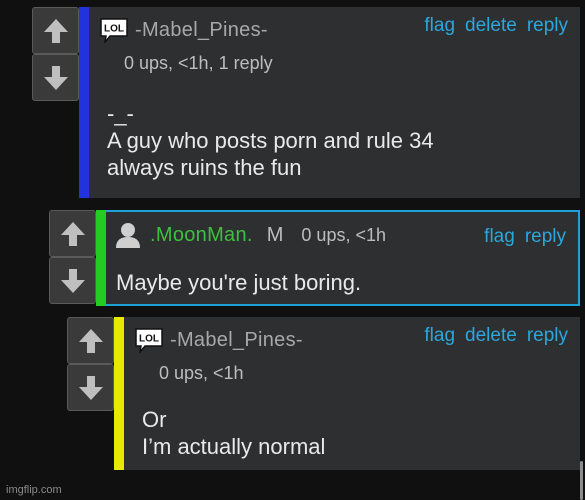  I want to click on username-link: .MoonMan., so click(201, 235).